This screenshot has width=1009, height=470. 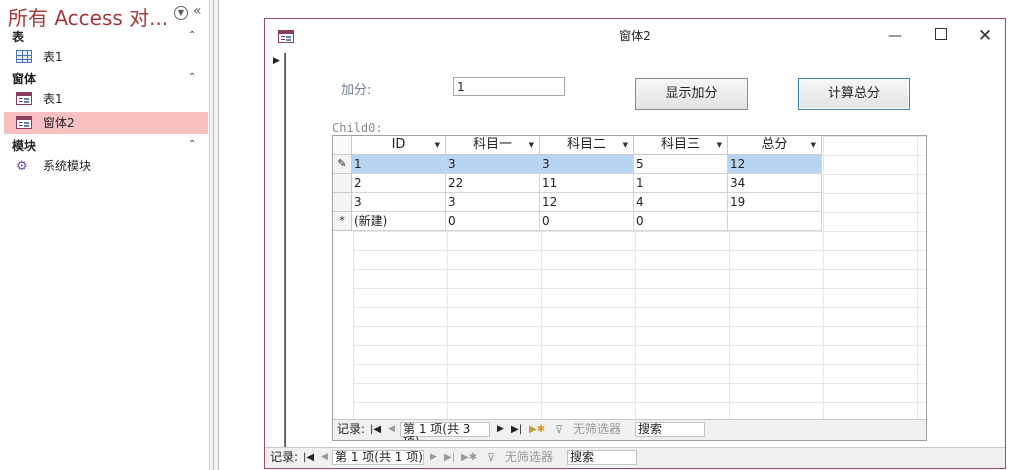 I want to click on table-row: ✎ 1 3 3 5 12, so click(x=577, y=164).